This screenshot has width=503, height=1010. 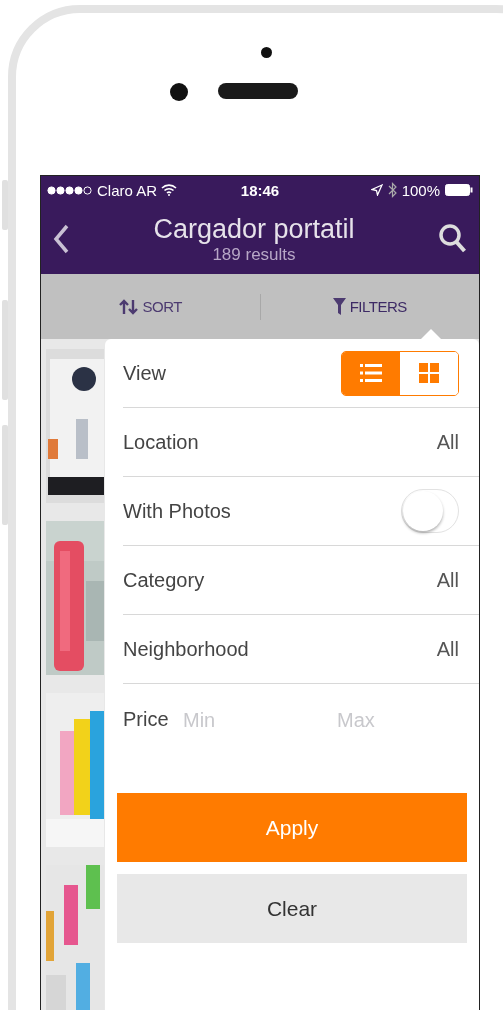 What do you see at coordinates (127, 190) in the screenshot?
I see `carrier-name: Claro AR` at bounding box center [127, 190].